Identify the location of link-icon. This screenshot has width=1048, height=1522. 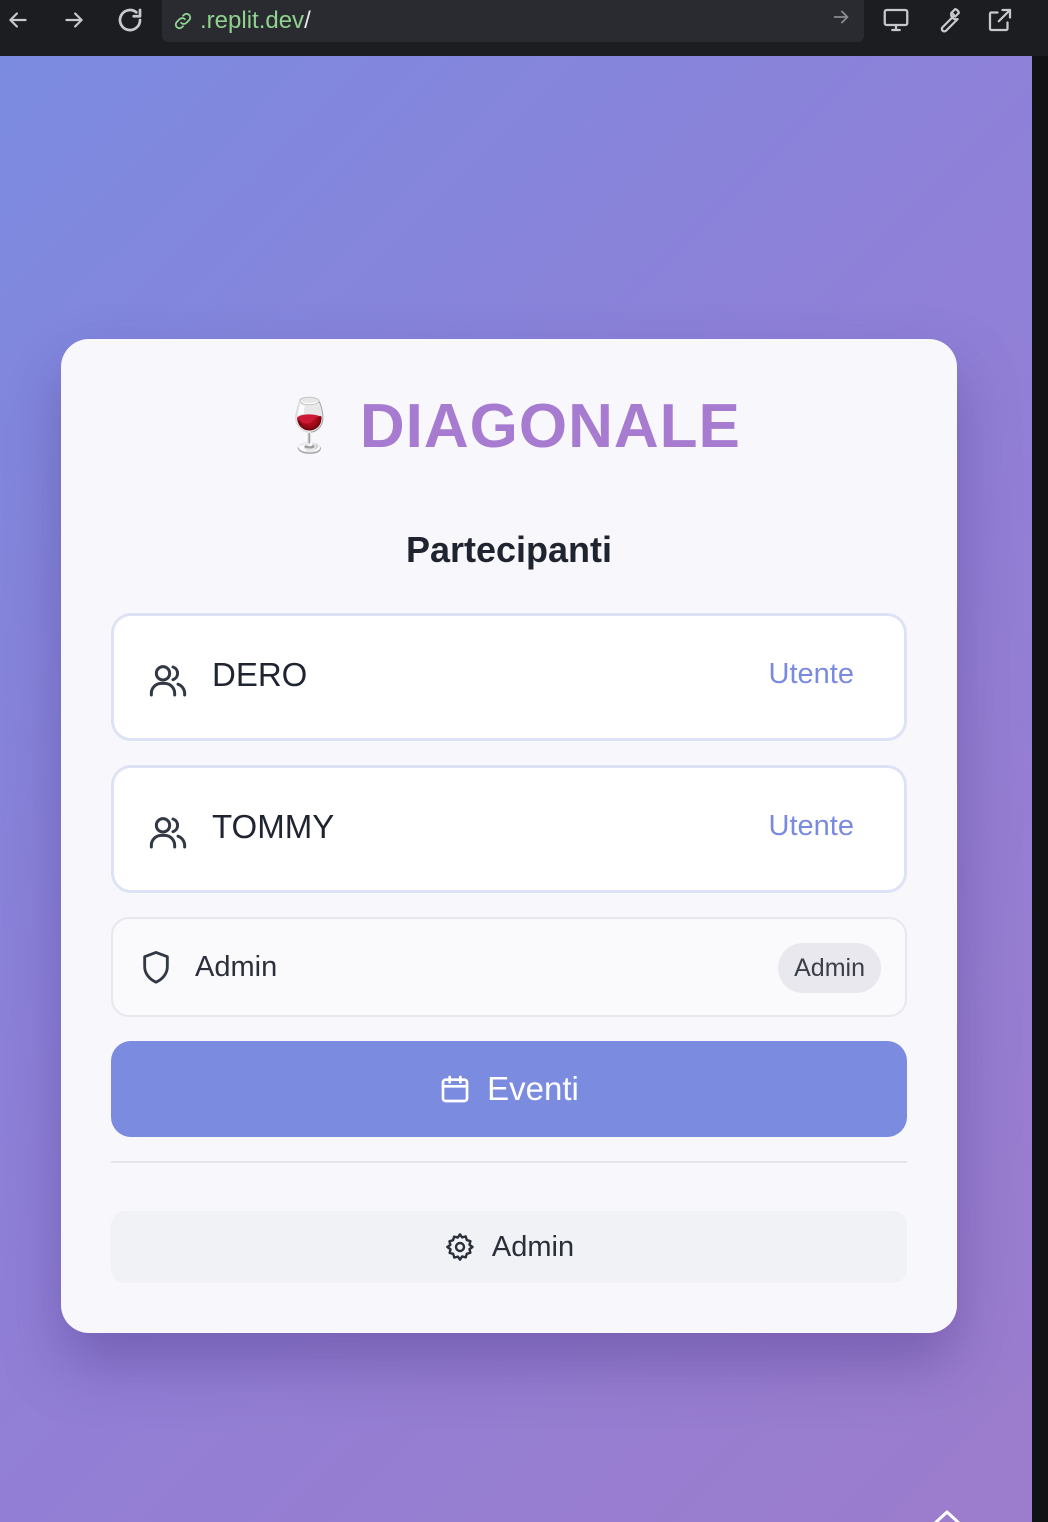
(183, 21).